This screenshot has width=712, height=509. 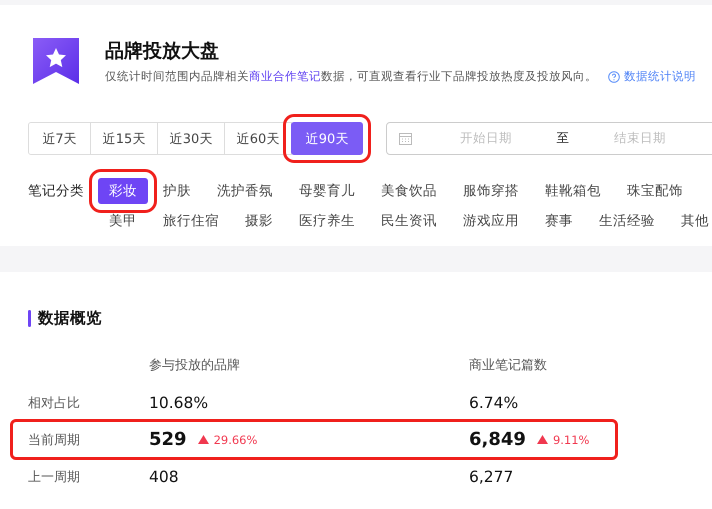 What do you see at coordinates (655, 191) in the screenshot?
I see `category-option: 珠宝配饰` at bounding box center [655, 191].